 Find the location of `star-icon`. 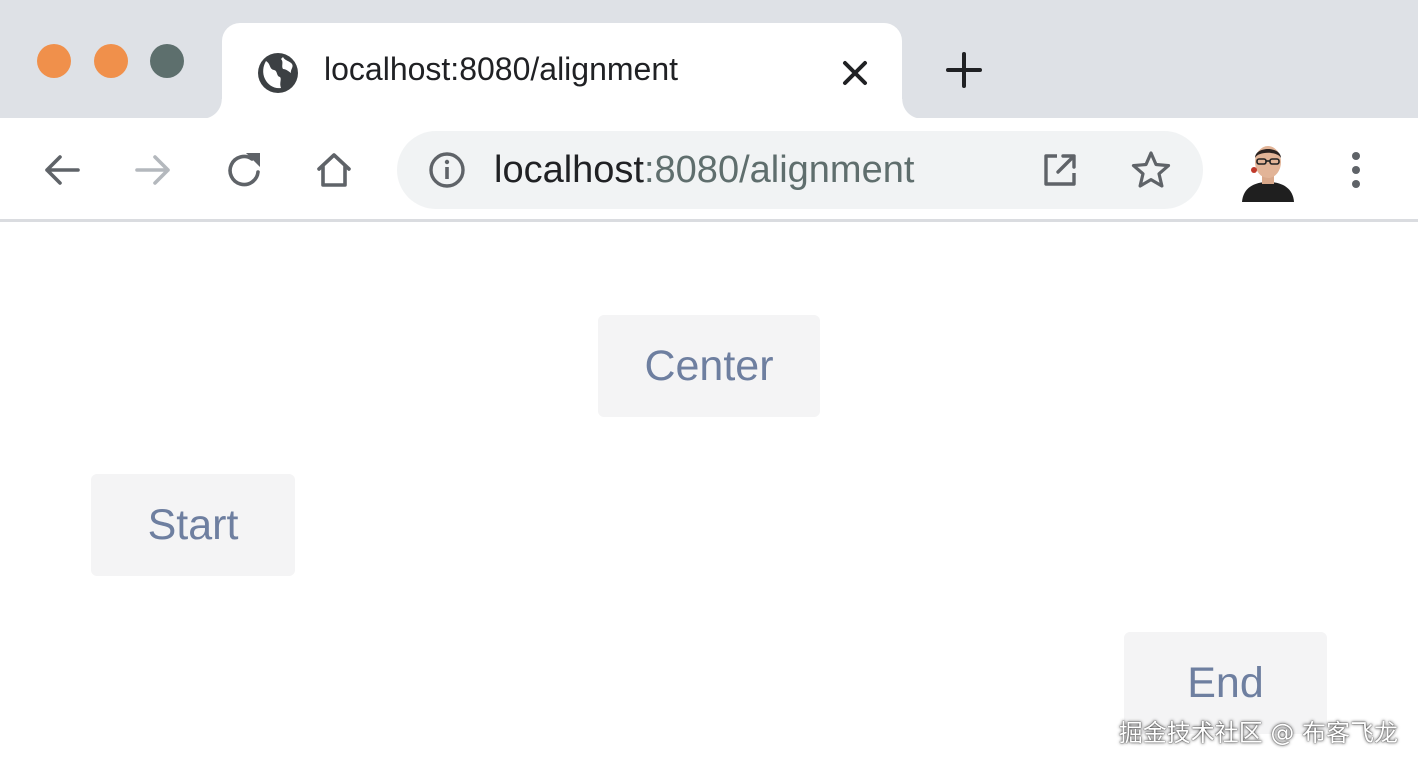

star-icon is located at coordinates (1151, 170).